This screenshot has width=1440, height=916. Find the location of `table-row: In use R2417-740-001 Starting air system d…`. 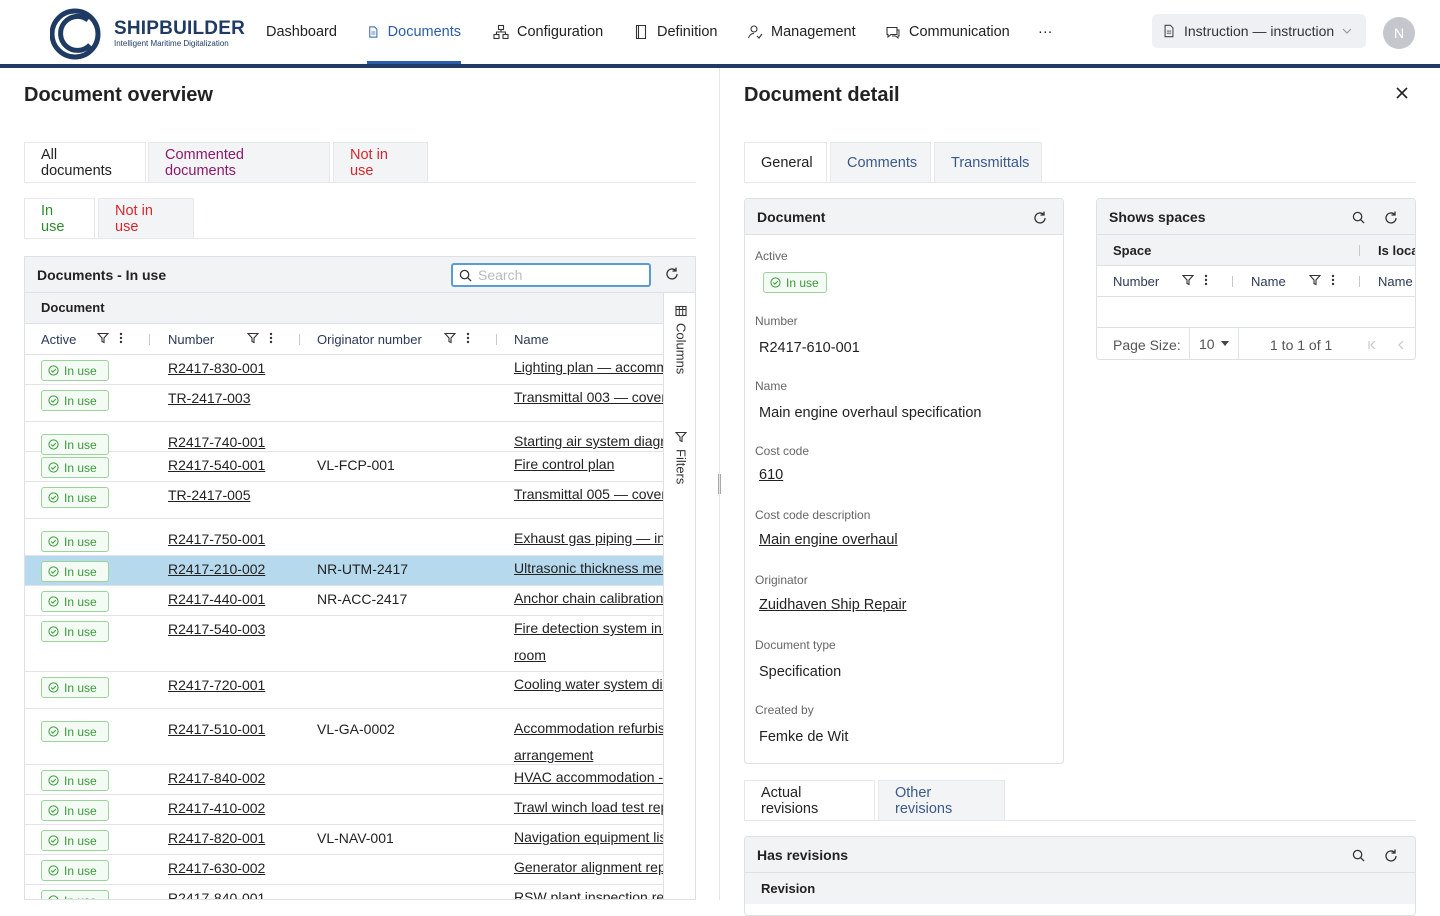

table-row: In use R2417-740-001 Starting air system d… is located at coordinates (344, 438).